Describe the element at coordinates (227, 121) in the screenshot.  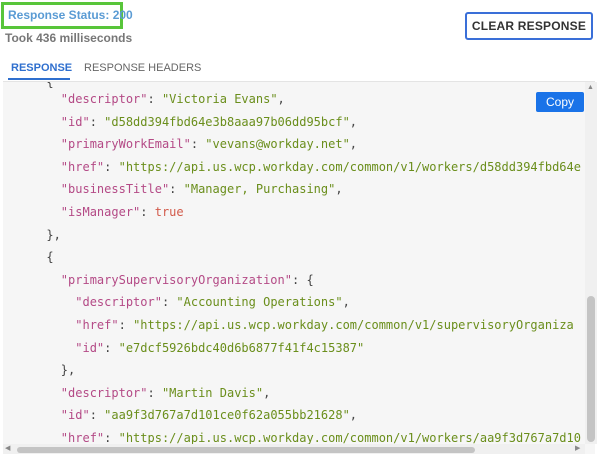
I see `json-value: "d58dd394fbd64e3b8aaa97b06dd95bcf"` at that location.